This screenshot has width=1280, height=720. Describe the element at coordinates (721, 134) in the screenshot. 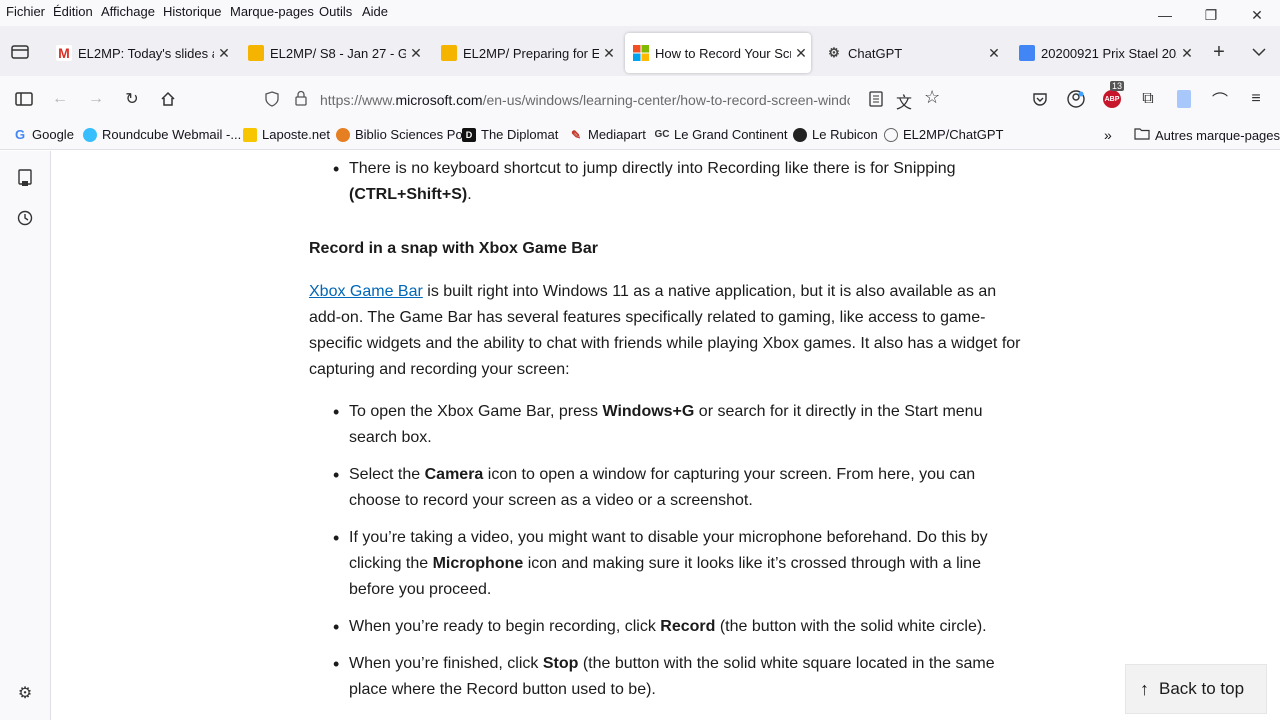

I see `bookmark-grand-continent: GC Le Grand Continent` at that location.